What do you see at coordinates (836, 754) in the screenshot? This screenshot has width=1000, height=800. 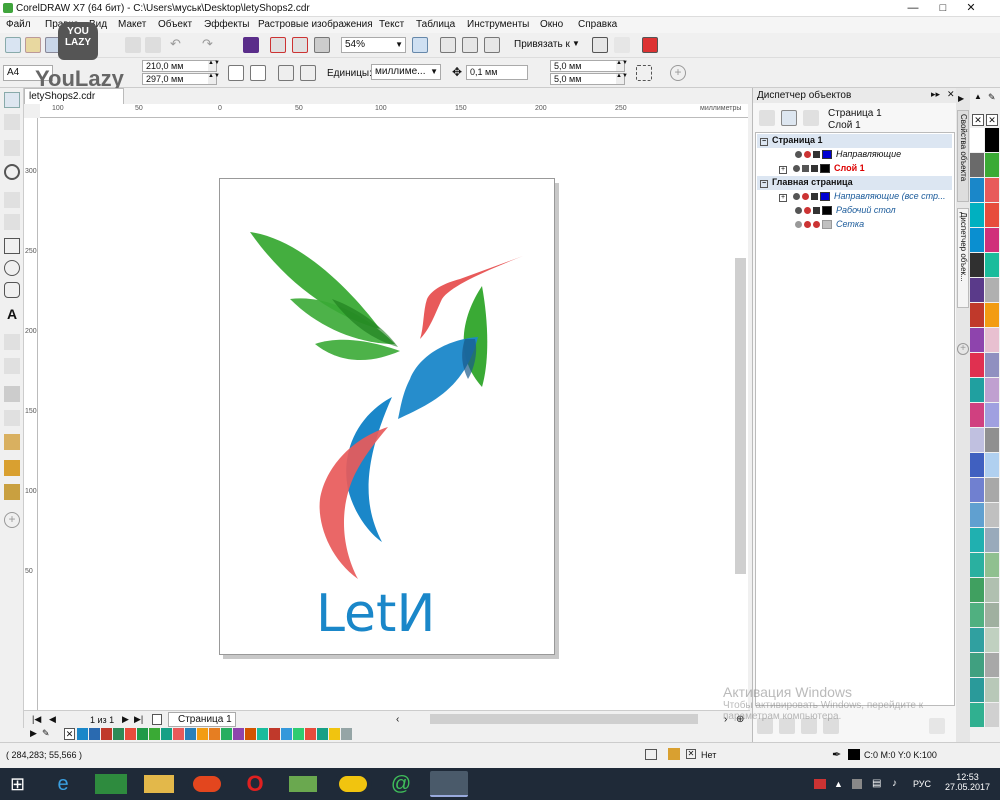 I see `pen-outline-icon: ✒` at bounding box center [836, 754].